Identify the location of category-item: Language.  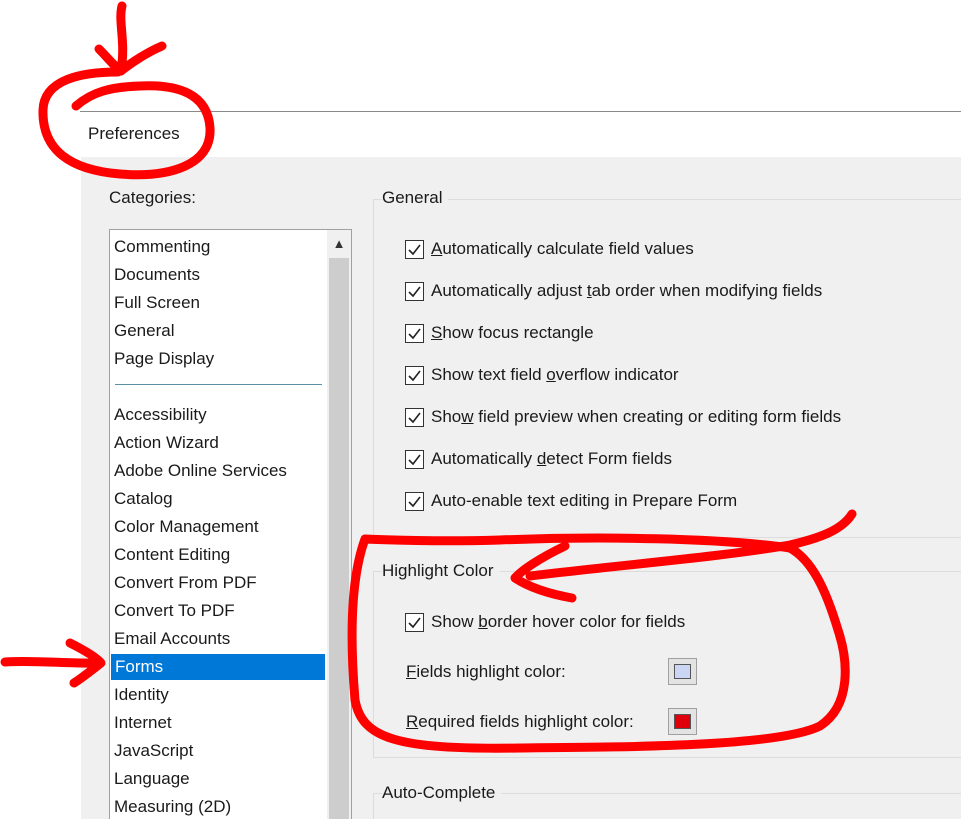
(152, 779).